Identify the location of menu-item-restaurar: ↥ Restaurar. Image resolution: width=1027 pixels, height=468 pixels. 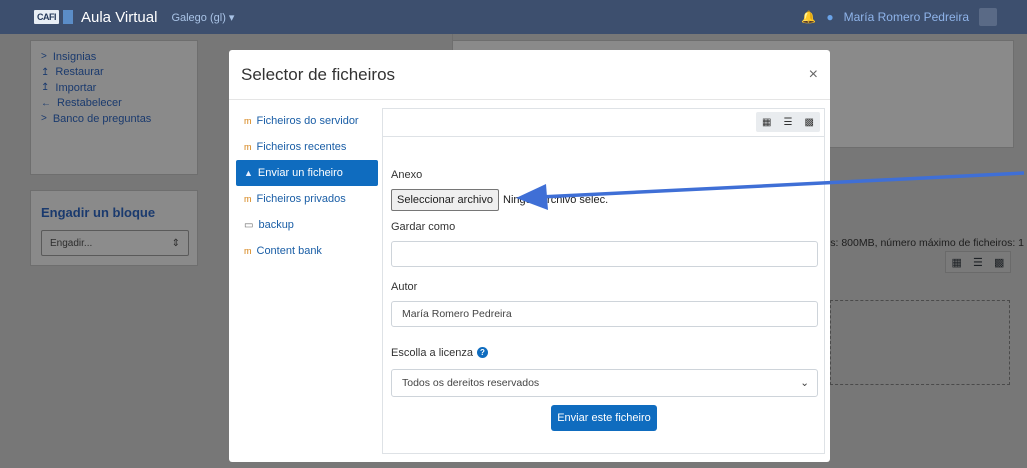
(119, 73).